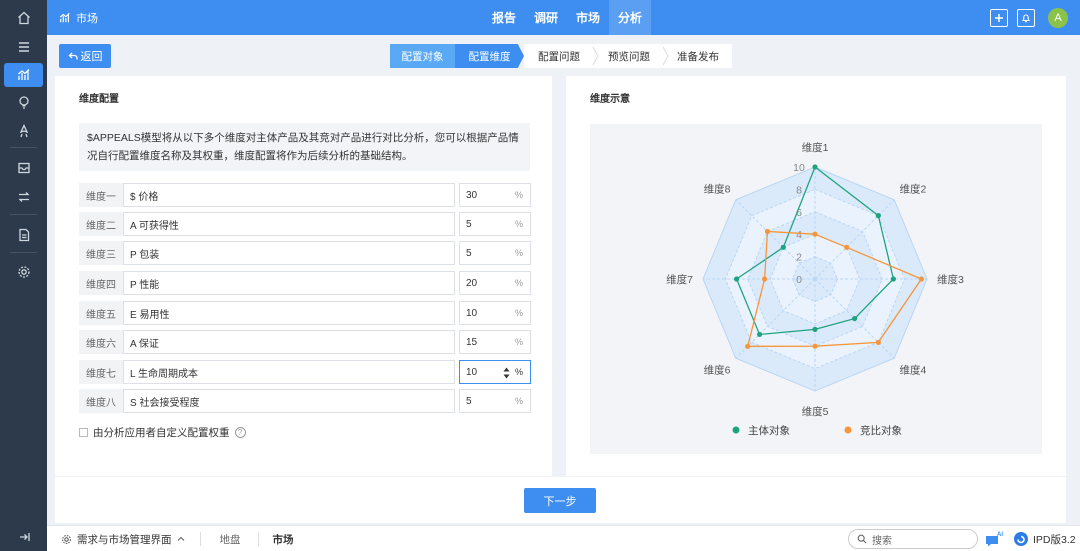 Image resolution: width=1080 pixels, height=551 pixels. I want to click on radar-axis-label: 维度6, so click(717, 370).